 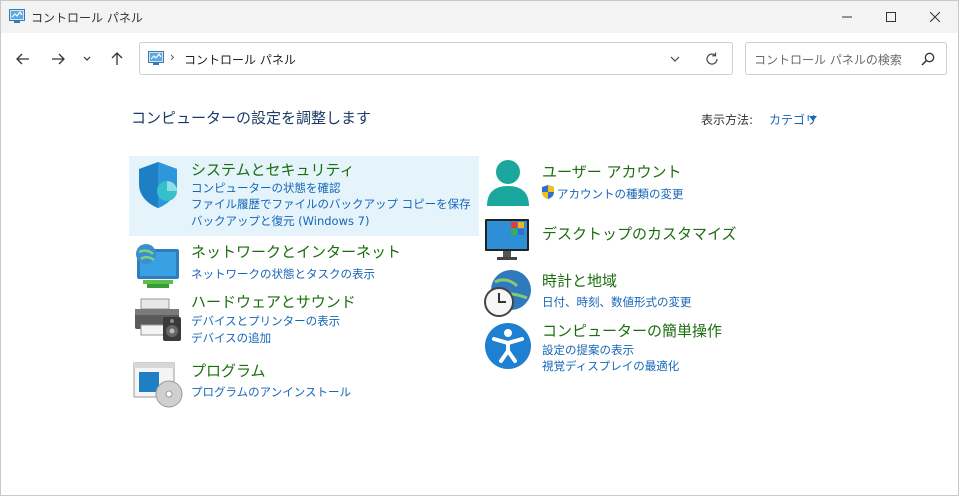 I want to click on caret-down-icon, so click(x=813, y=118).